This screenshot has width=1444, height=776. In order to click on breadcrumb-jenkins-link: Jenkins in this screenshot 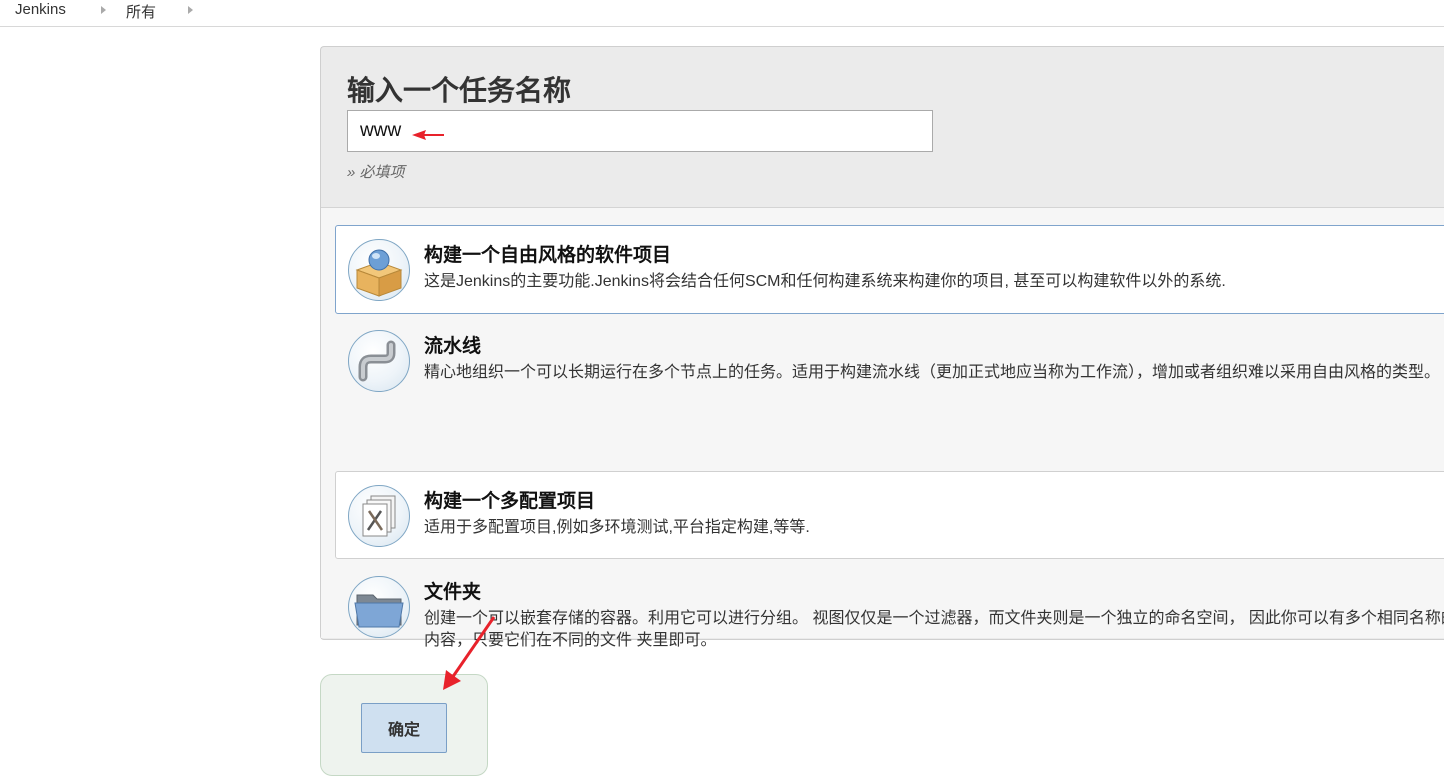, I will do `click(40, 9)`.